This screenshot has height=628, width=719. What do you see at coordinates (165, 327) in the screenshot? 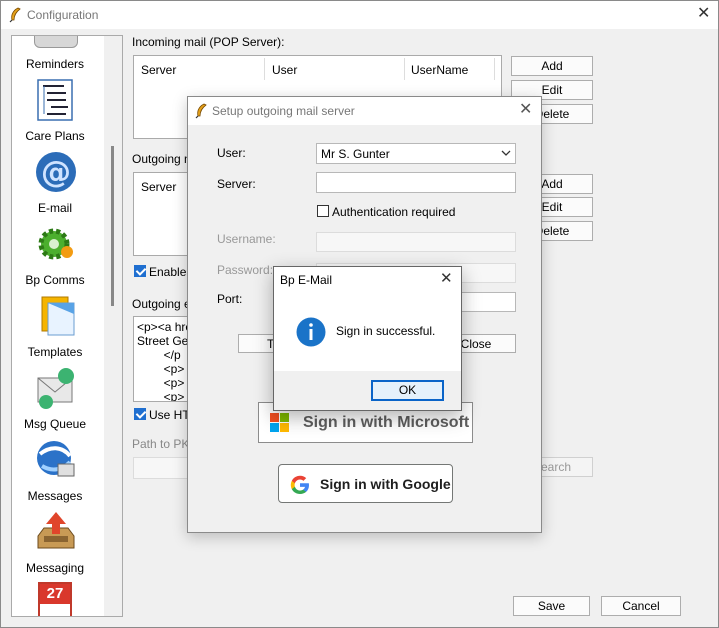
I see `html-line: <p><a href` at bounding box center [165, 327].